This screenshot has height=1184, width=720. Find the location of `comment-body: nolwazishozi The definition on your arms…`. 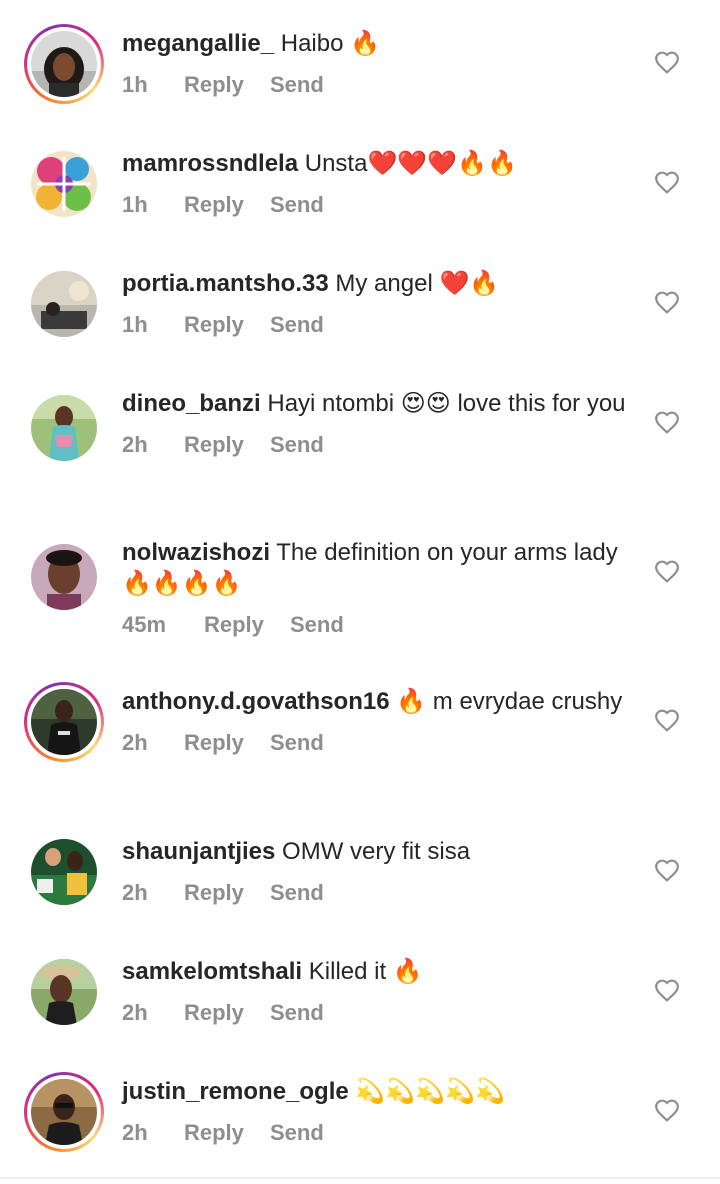

comment-body: nolwazishozi The definition on your arms… is located at coordinates (377, 568).